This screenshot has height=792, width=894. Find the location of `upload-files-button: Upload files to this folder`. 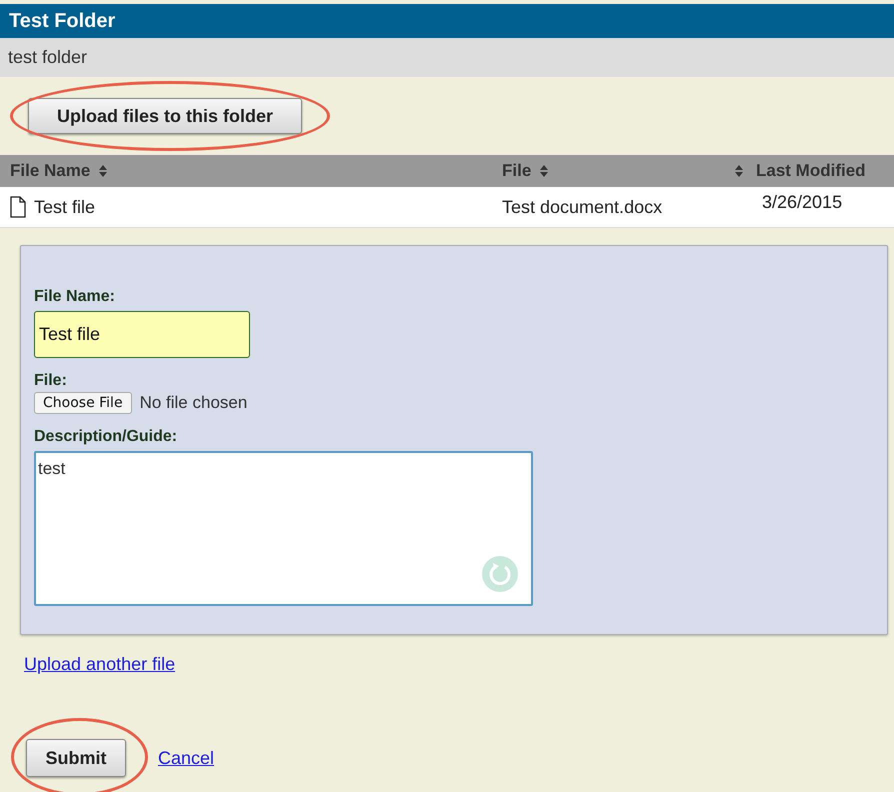

upload-files-button: Upload files to this folder is located at coordinates (165, 116).